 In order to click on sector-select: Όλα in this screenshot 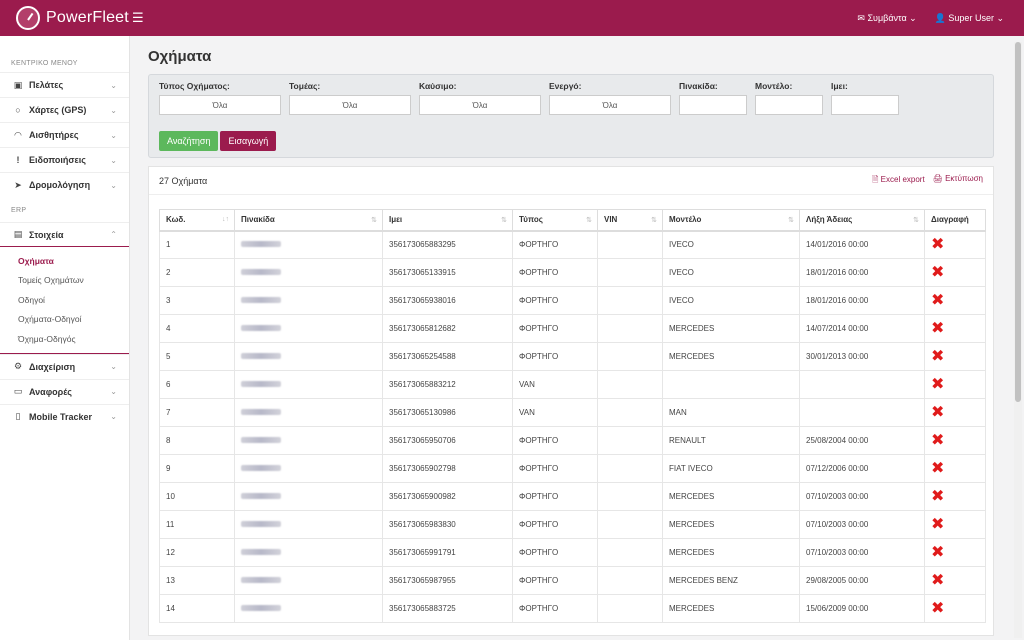, I will do `click(350, 105)`.